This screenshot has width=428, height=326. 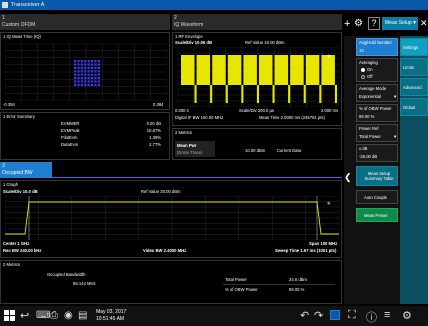 I want to click on window2-header: 2 IQ Waveform, so click(x=257, y=22).